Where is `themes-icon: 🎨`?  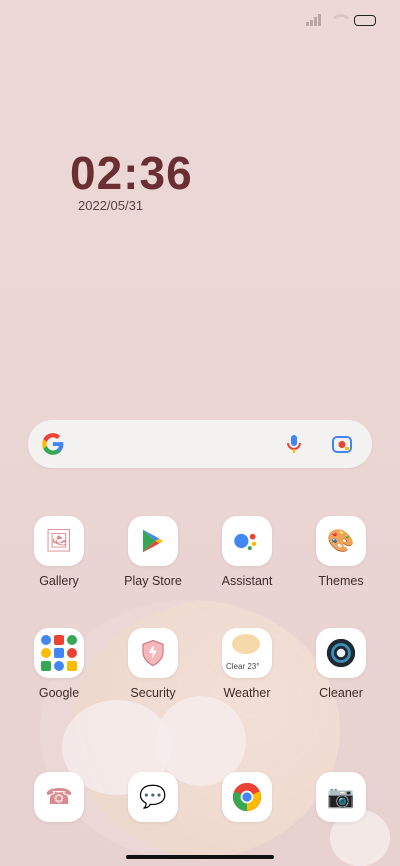 themes-icon: 🎨 is located at coordinates (341, 541).